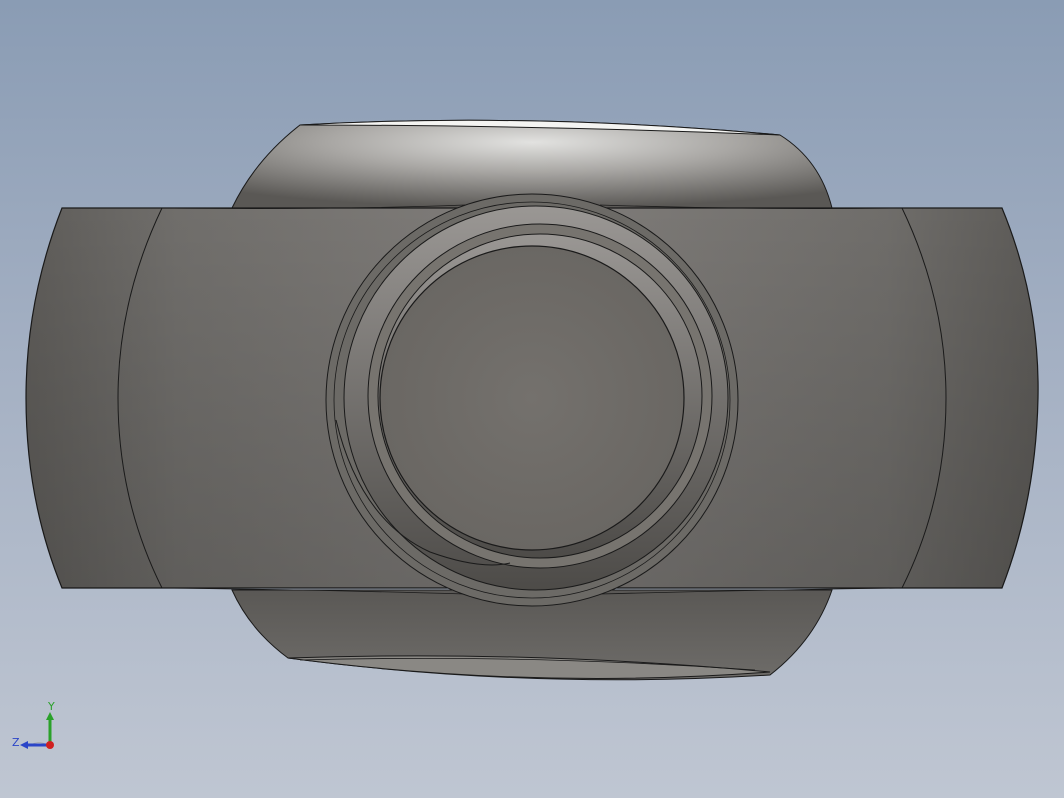  I want to click on y-axis-label: Y, so click(51, 706).